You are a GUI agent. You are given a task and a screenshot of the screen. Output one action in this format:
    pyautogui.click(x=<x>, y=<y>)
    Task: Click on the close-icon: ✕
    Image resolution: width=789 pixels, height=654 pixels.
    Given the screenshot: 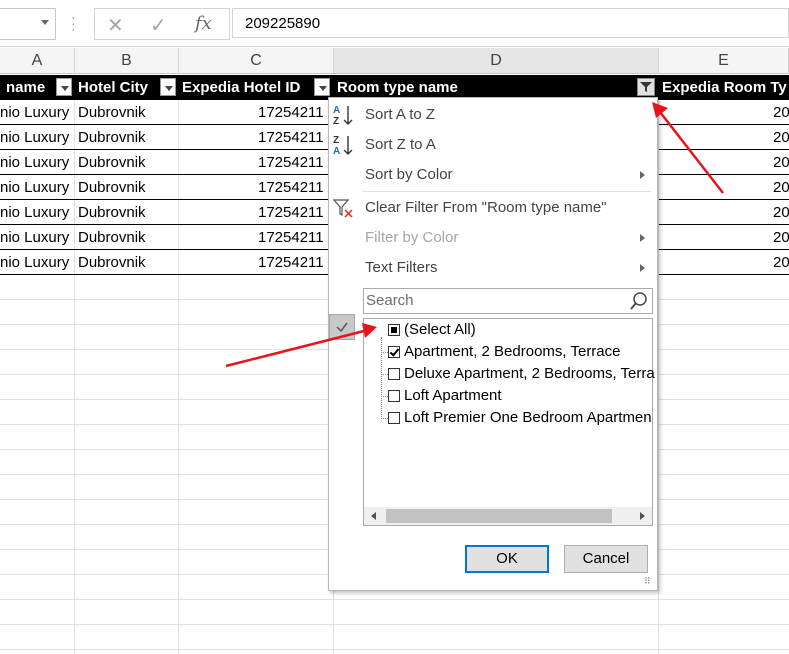 What is the action you would take?
    pyautogui.click(x=115, y=25)
    